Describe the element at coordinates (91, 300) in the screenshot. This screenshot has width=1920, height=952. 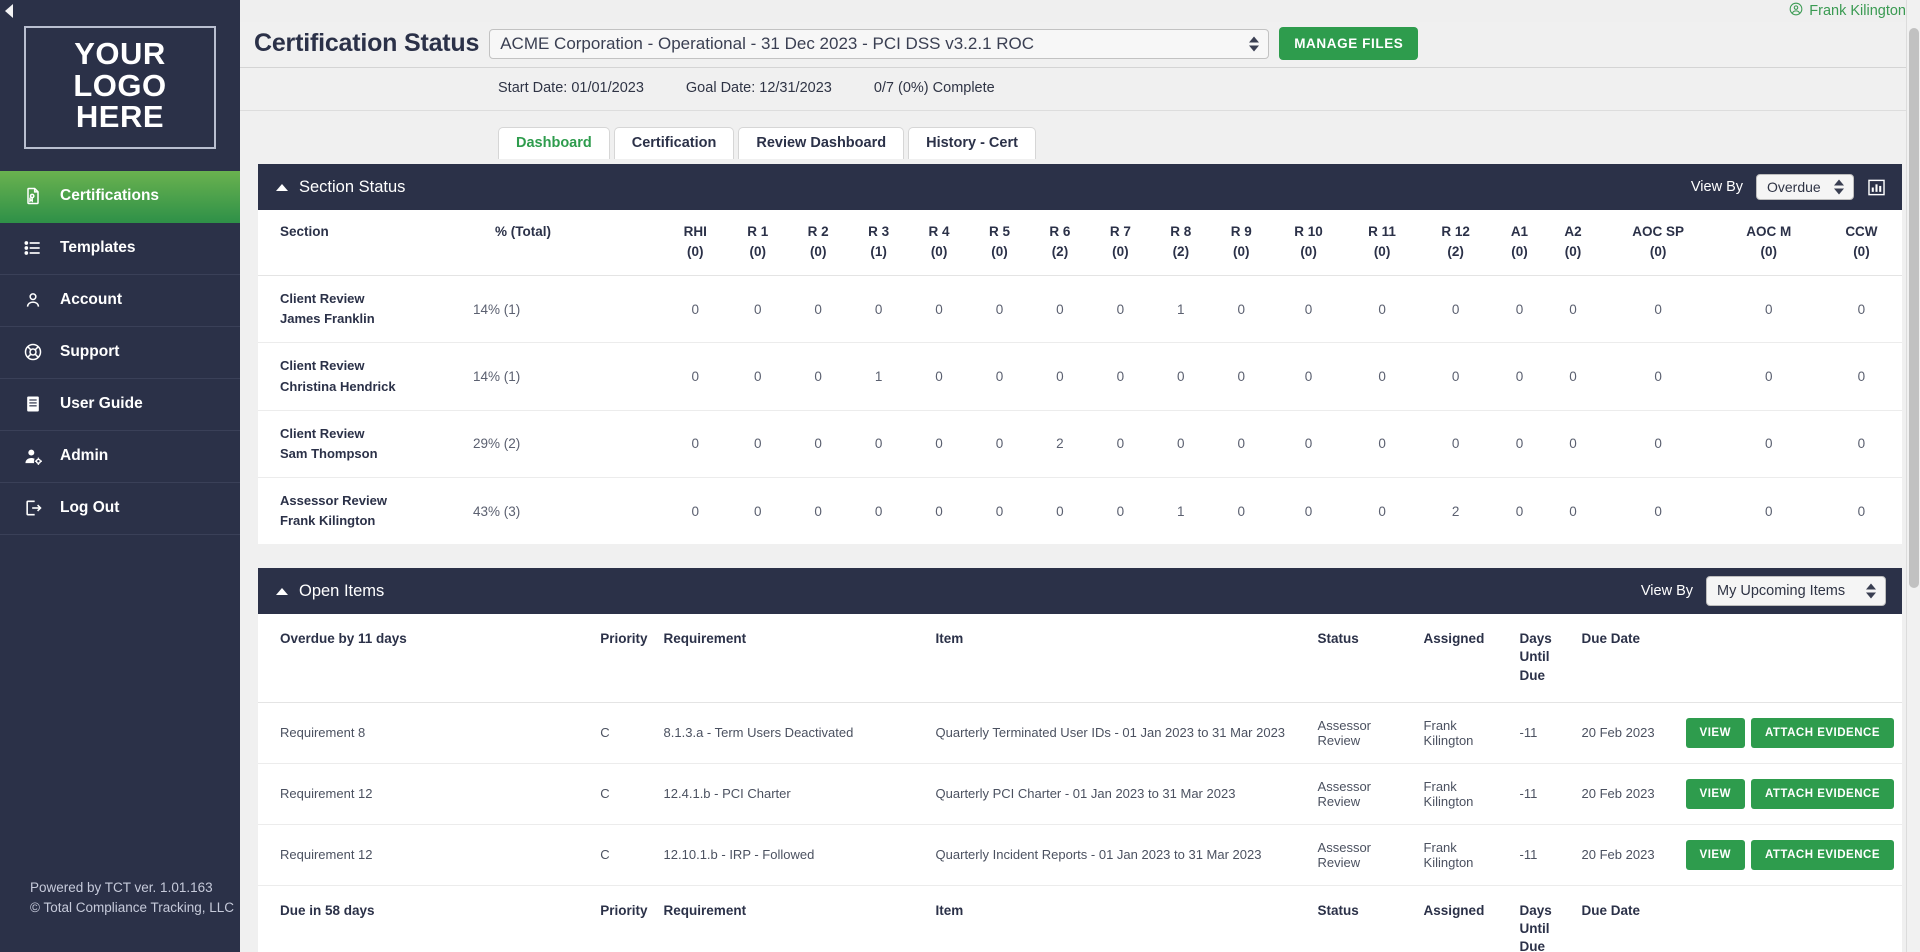
I see `sidebar-item-label: Account` at that location.